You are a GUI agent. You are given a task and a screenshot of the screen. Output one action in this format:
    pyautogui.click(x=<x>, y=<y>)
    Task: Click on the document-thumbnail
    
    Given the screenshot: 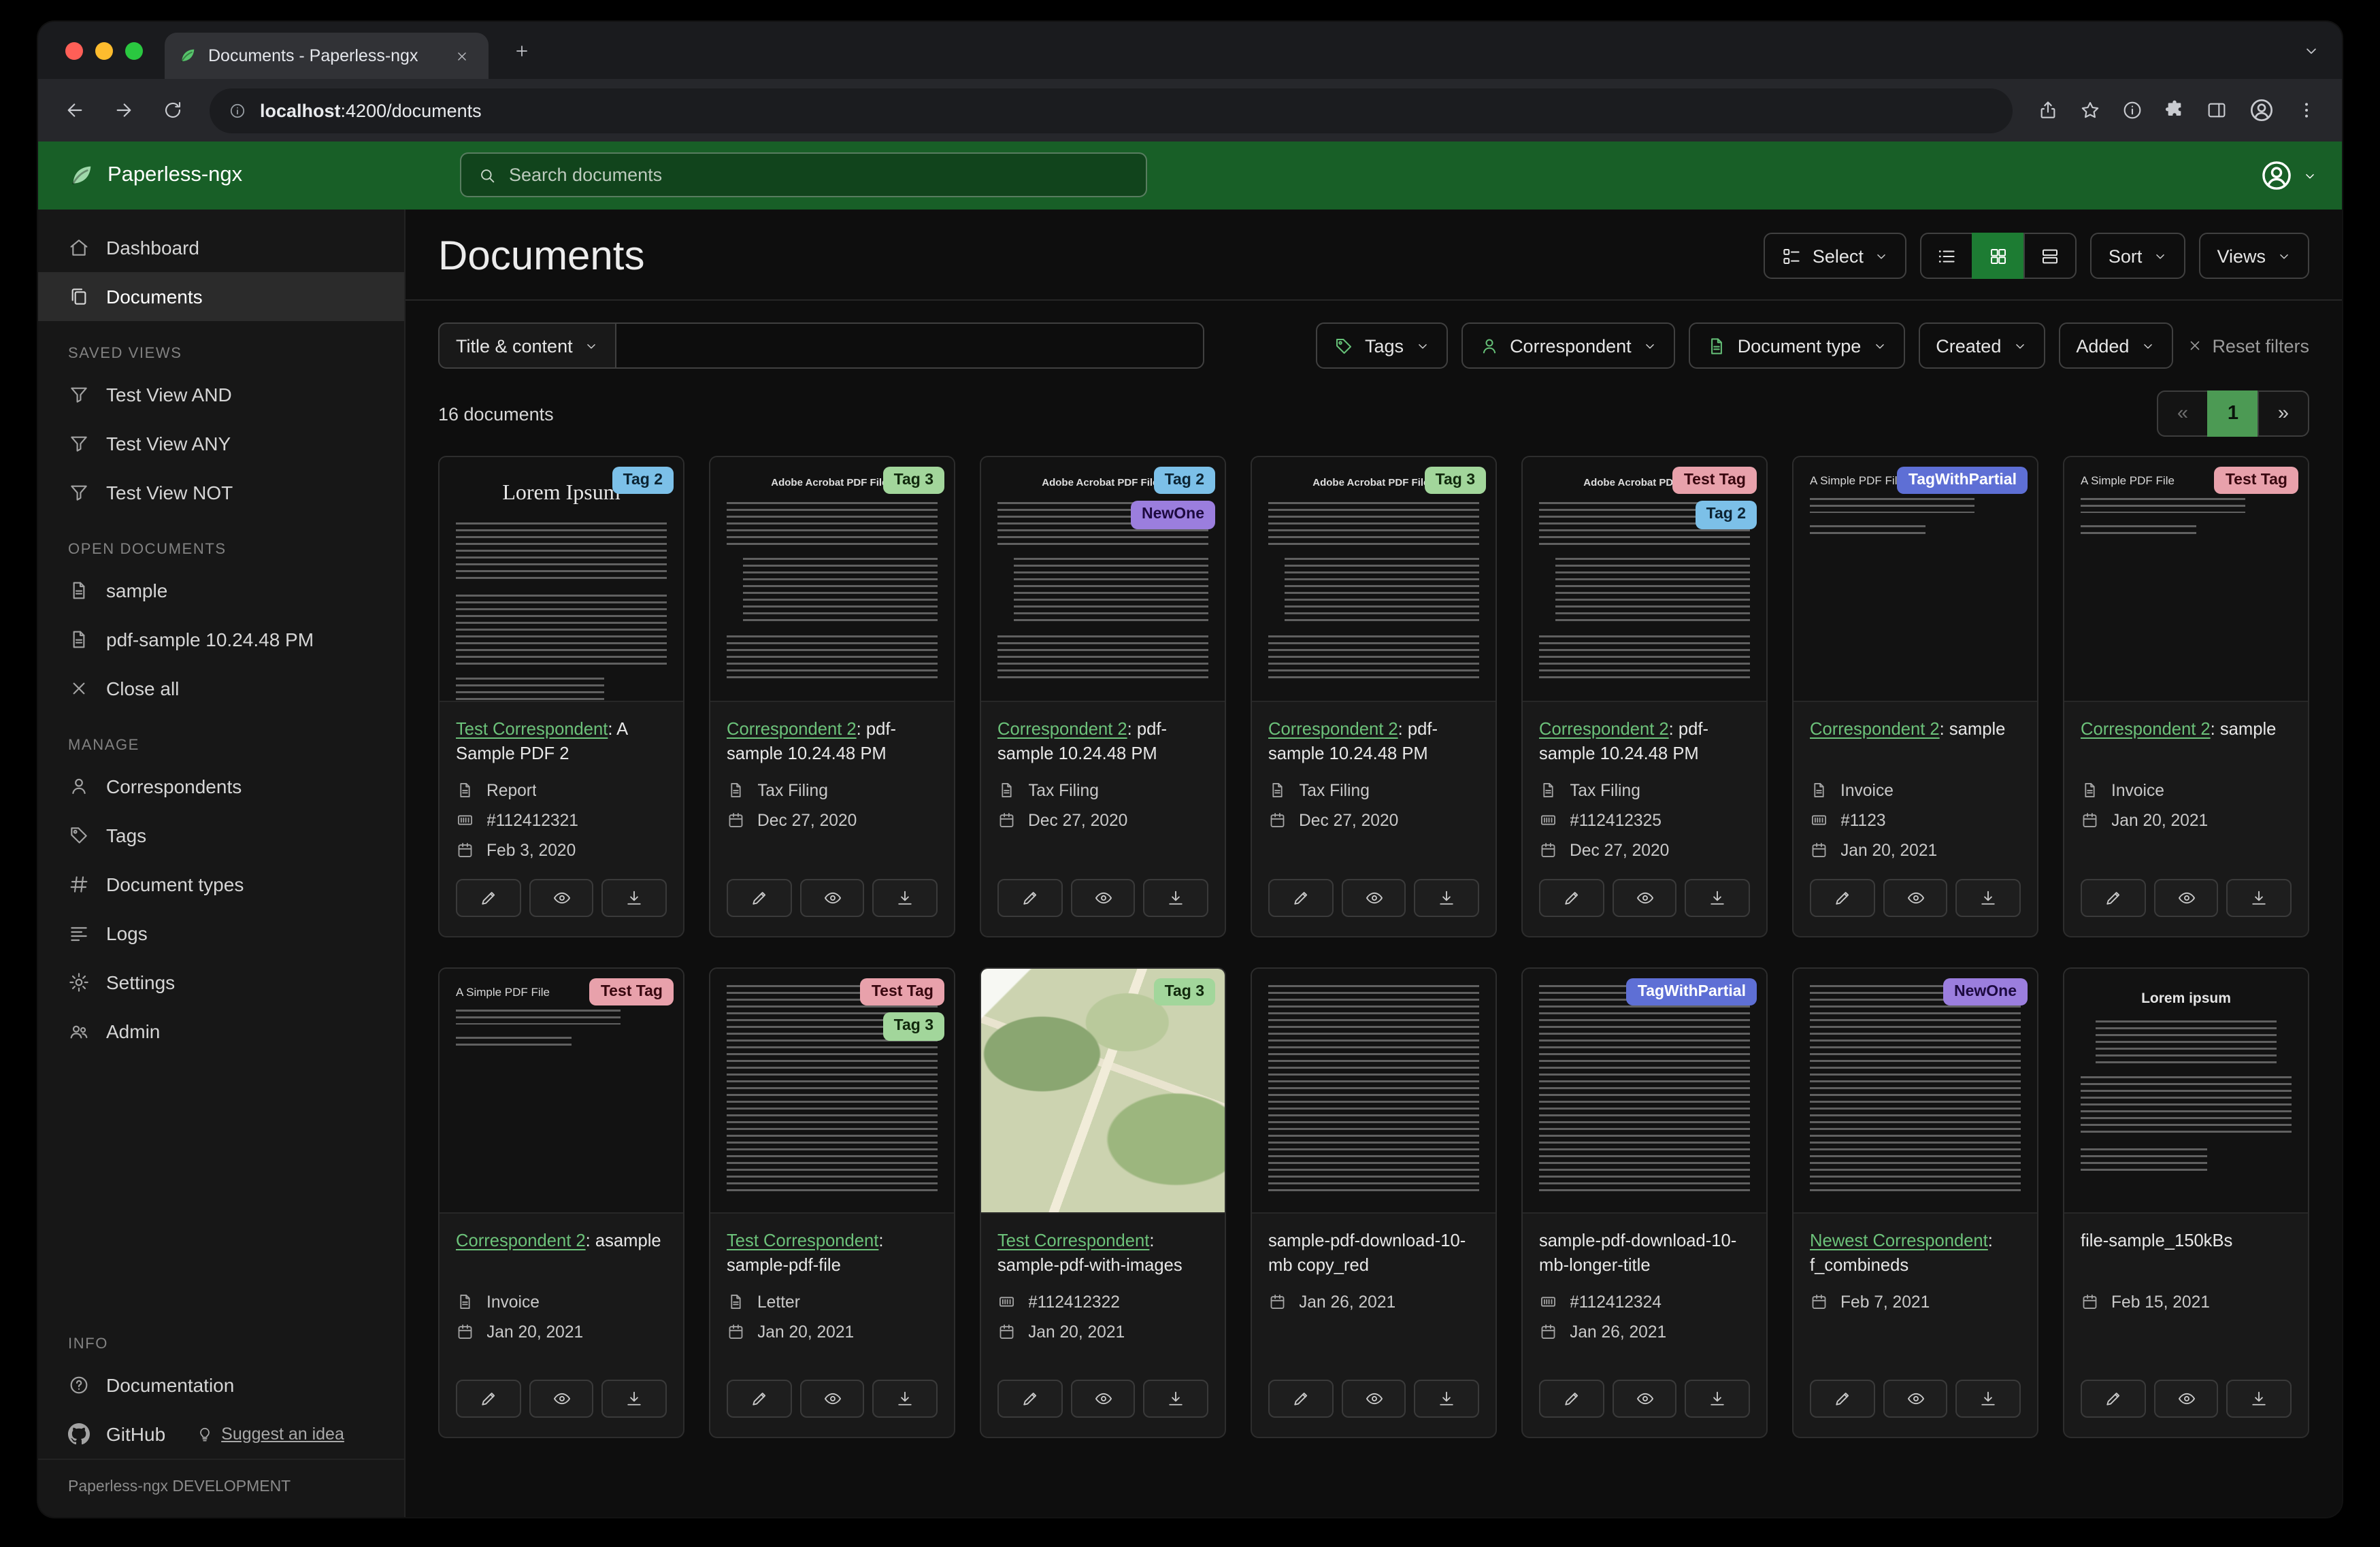 What is the action you would take?
    pyautogui.click(x=1373, y=1091)
    